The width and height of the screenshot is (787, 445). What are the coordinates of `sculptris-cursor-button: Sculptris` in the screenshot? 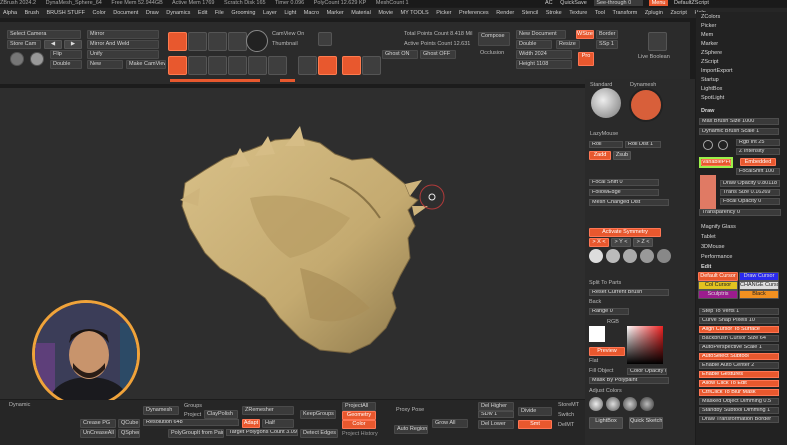 It's located at (718, 294).